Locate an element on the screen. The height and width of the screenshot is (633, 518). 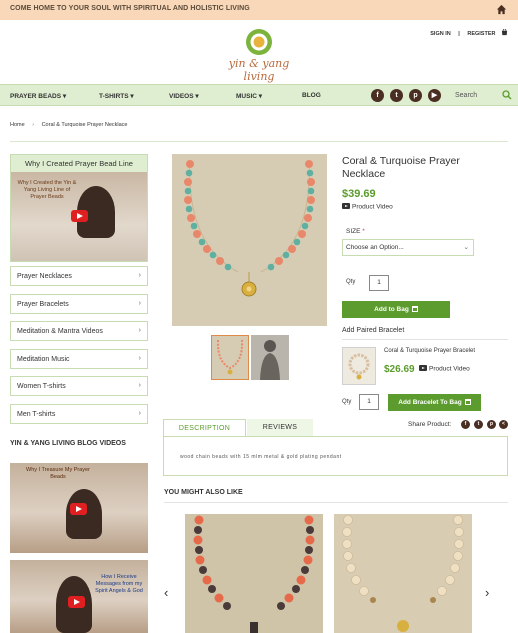
search-input: Search is located at coordinates (466, 95).